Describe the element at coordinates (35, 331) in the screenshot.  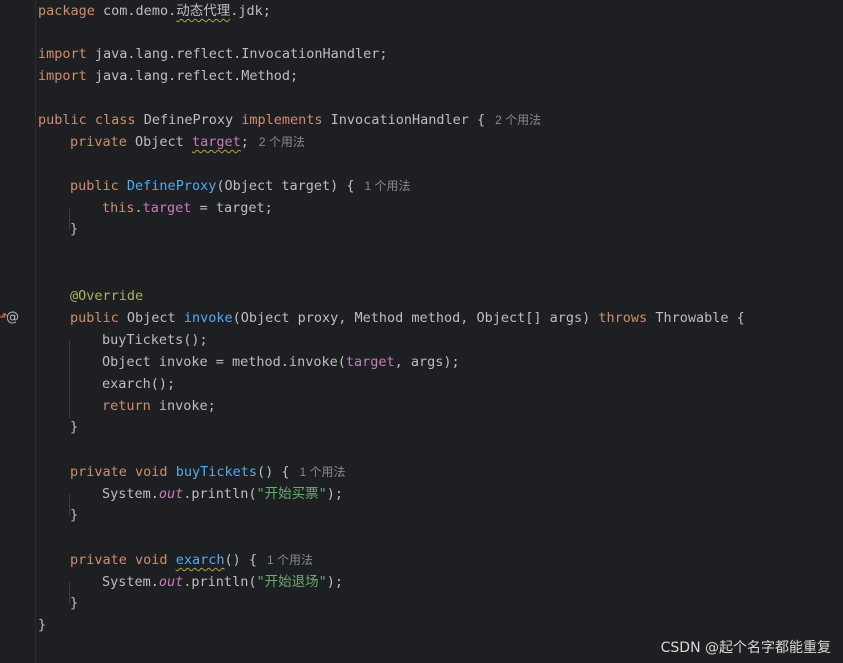
I see `gutter-divider` at that location.